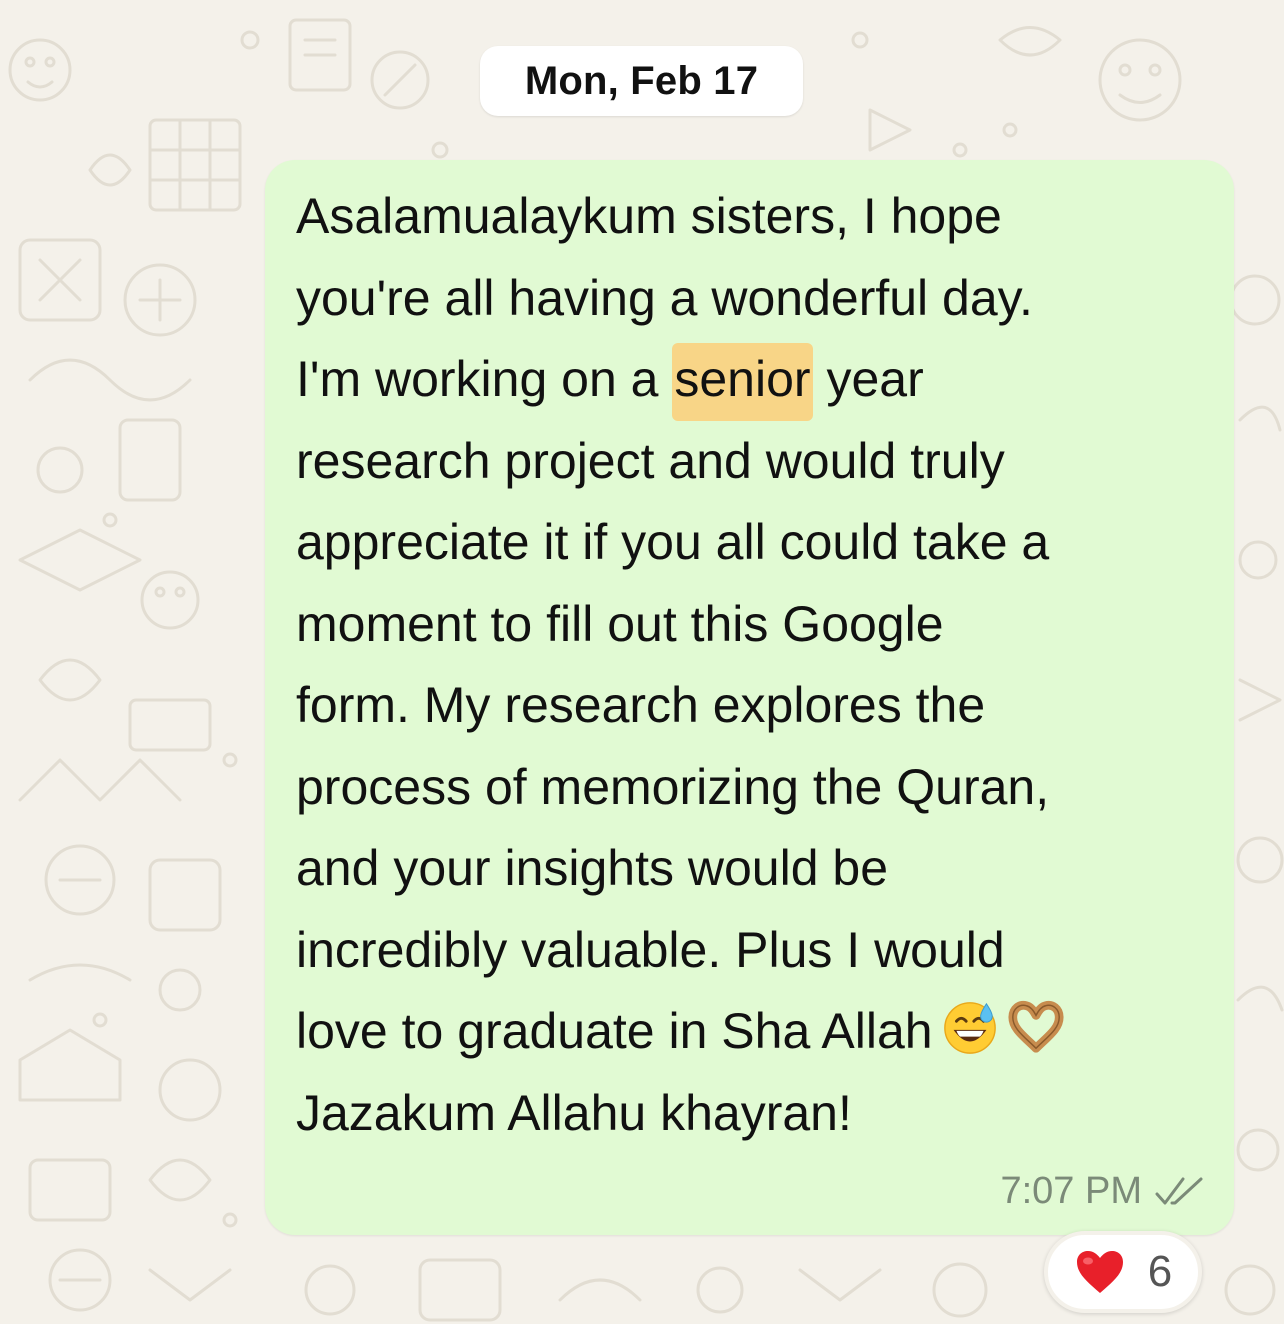 The height and width of the screenshot is (1324, 1284). Describe the element at coordinates (1160, 1271) in the screenshot. I see `reaction-count: 6` at that location.